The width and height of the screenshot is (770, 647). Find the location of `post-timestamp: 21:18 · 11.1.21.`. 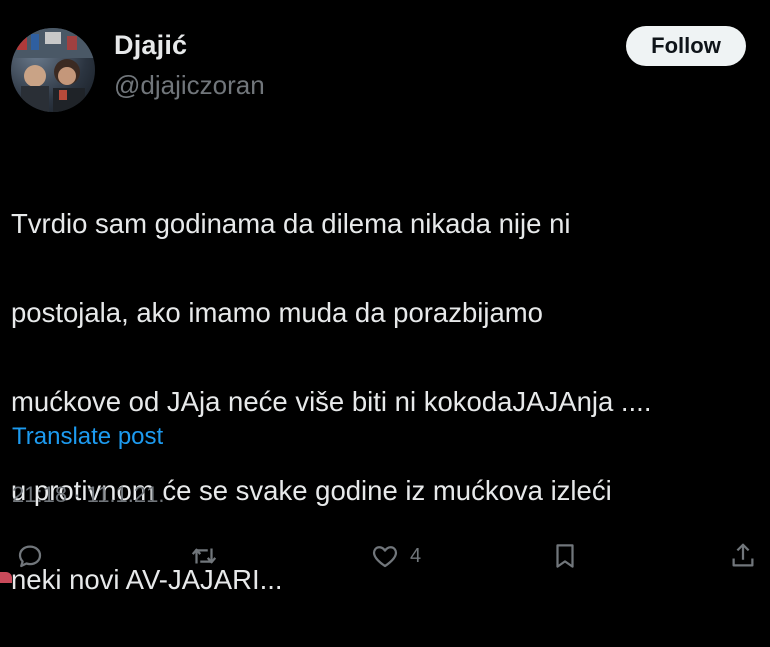

post-timestamp: 21:18 · 11.1.21. is located at coordinates (88, 495).